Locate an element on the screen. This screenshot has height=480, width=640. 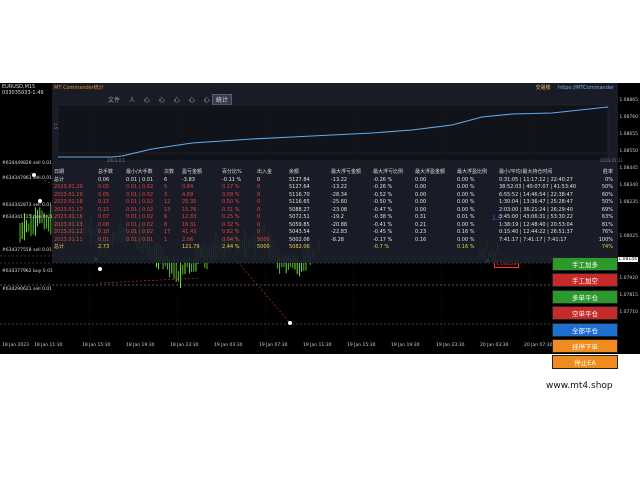
table-cell: 50% is located at coordinates (607, 187).